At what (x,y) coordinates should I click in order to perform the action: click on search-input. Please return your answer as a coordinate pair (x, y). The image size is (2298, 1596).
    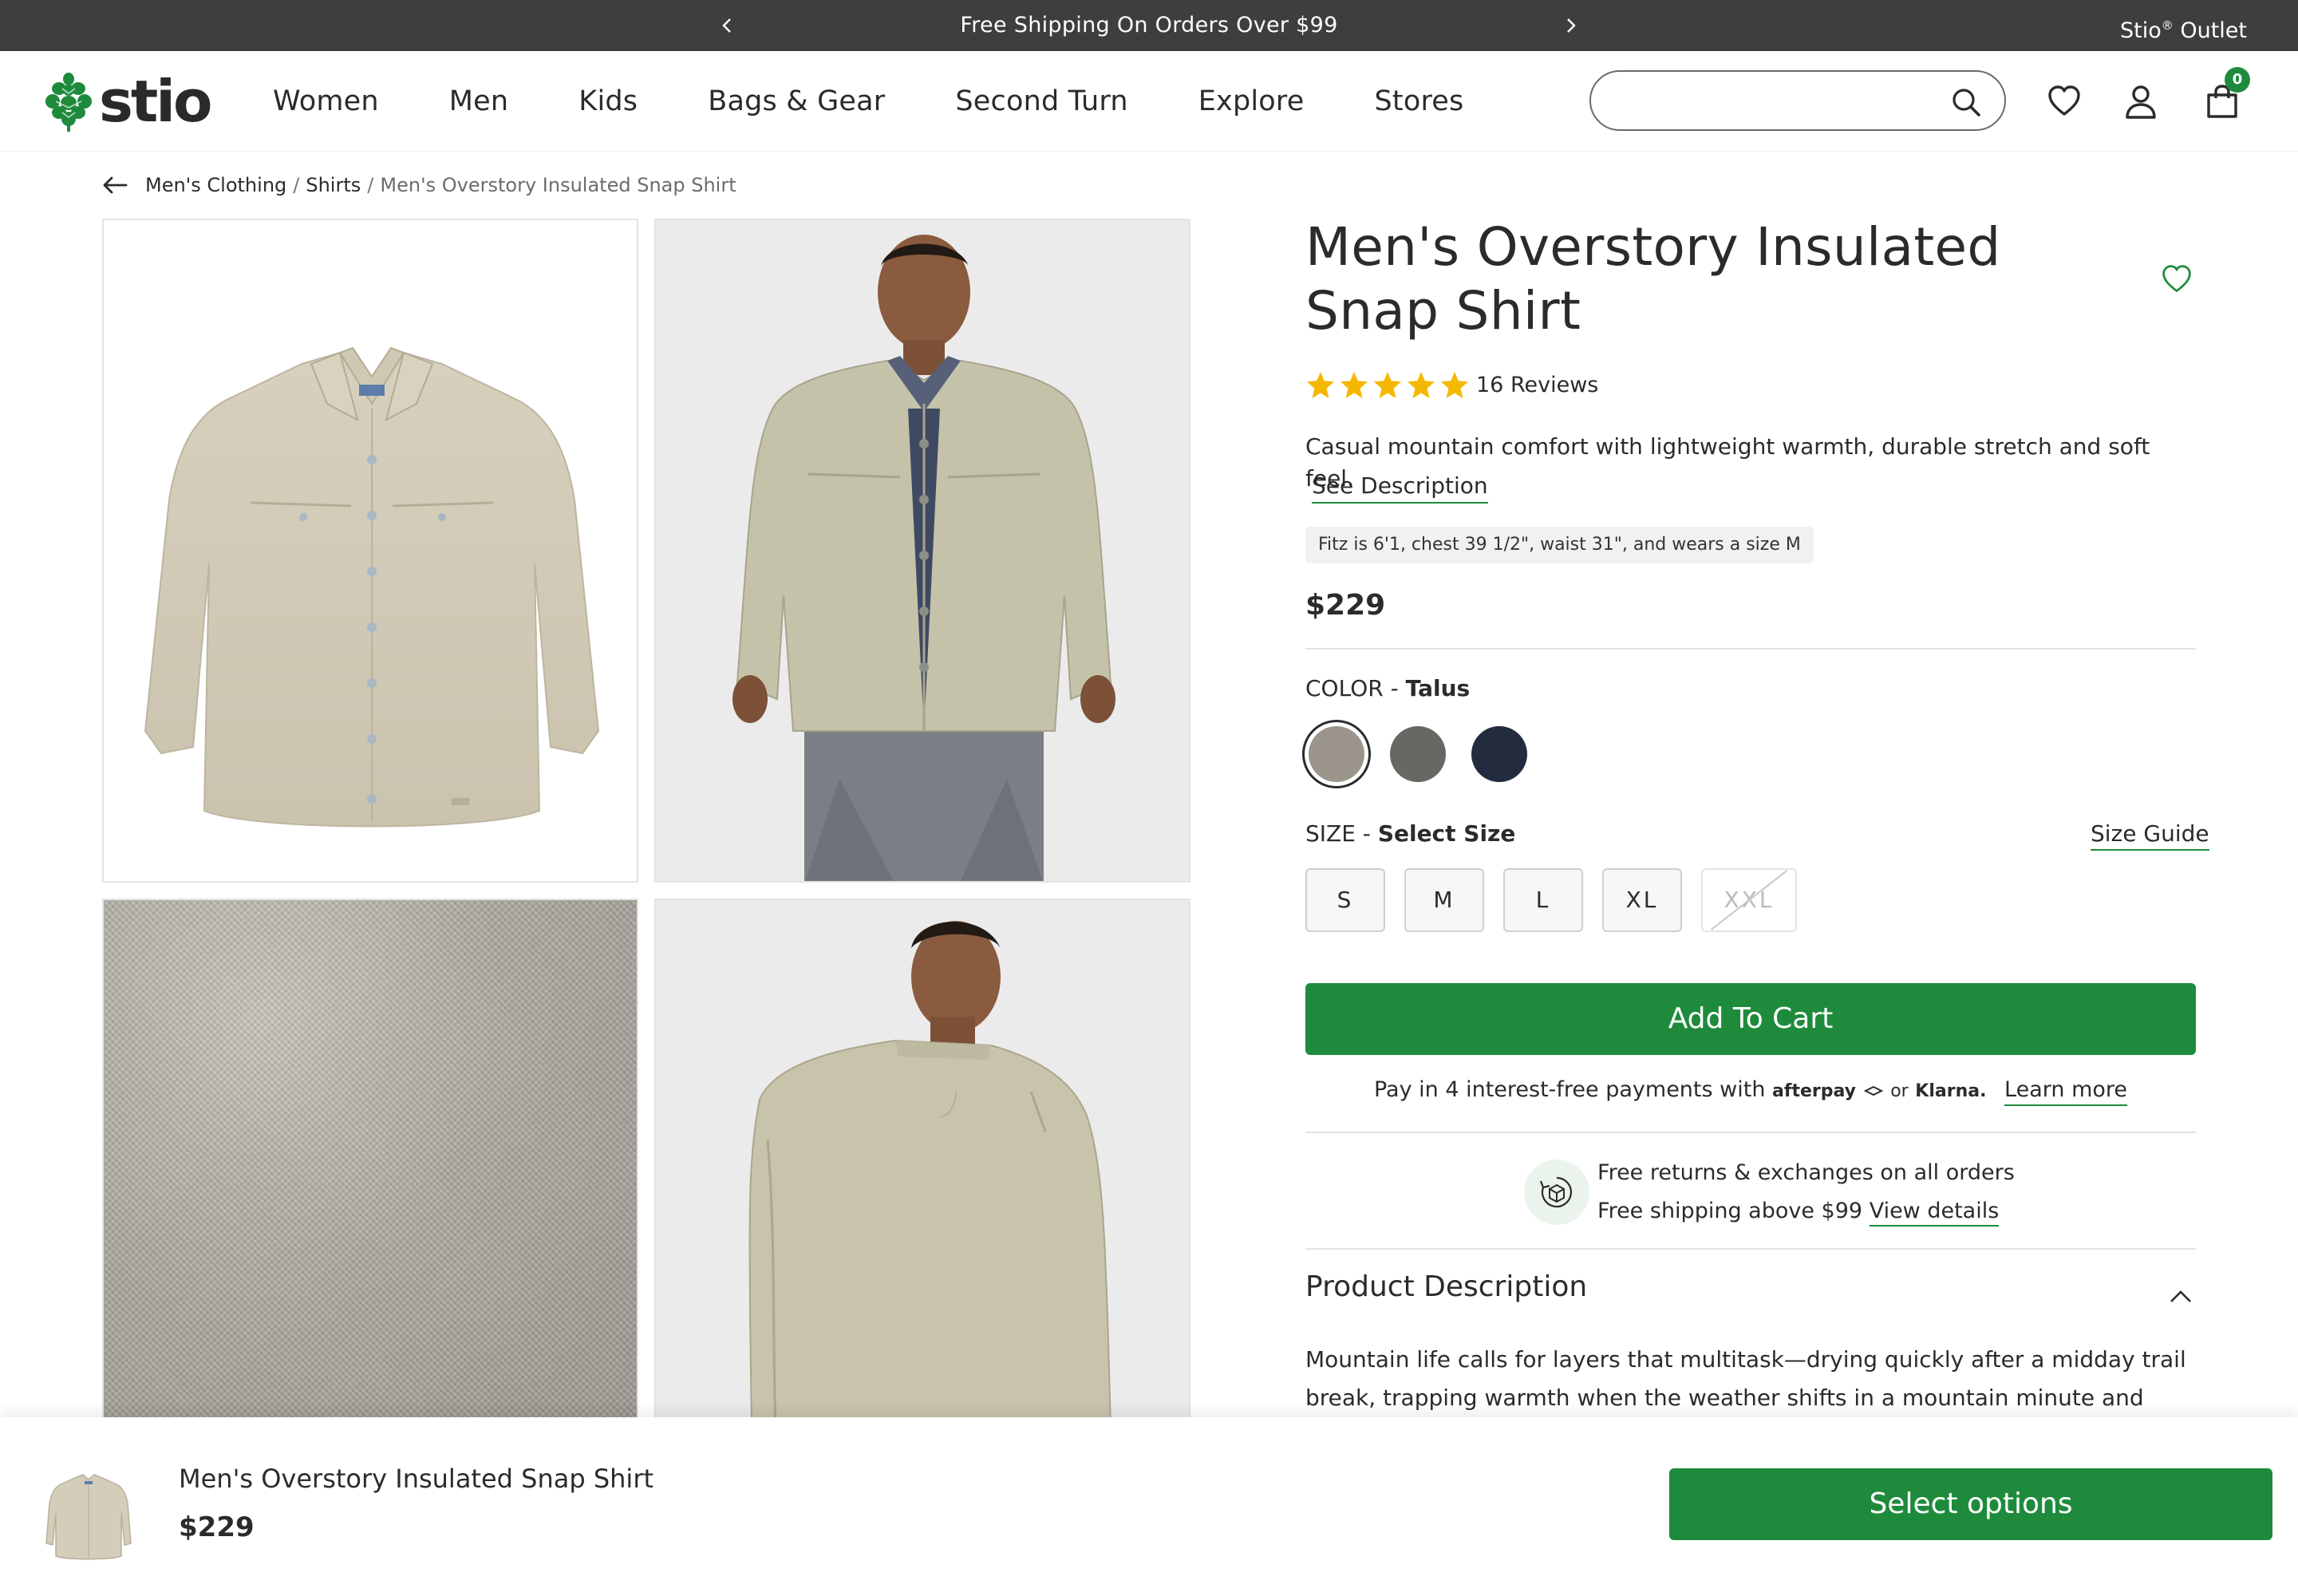
    Looking at the image, I should click on (1775, 100).